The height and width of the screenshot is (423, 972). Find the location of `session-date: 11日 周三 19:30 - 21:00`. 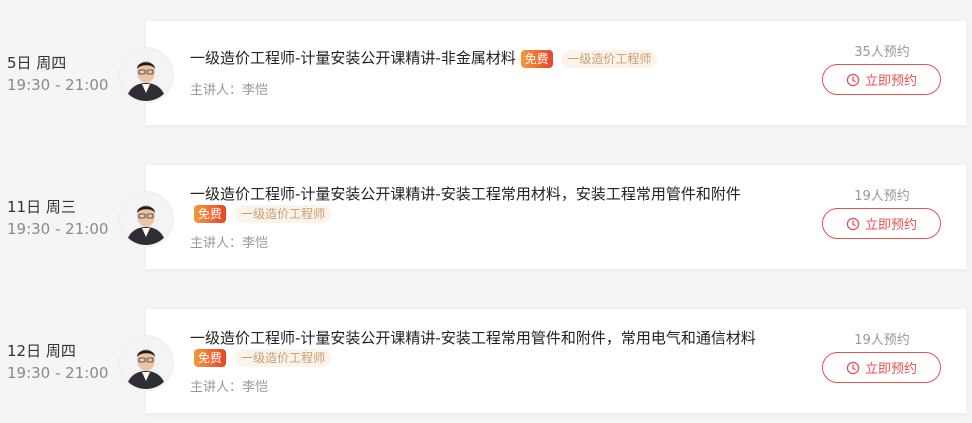

session-date: 11日 周三 19:30 - 21:00 is located at coordinates (57, 218).